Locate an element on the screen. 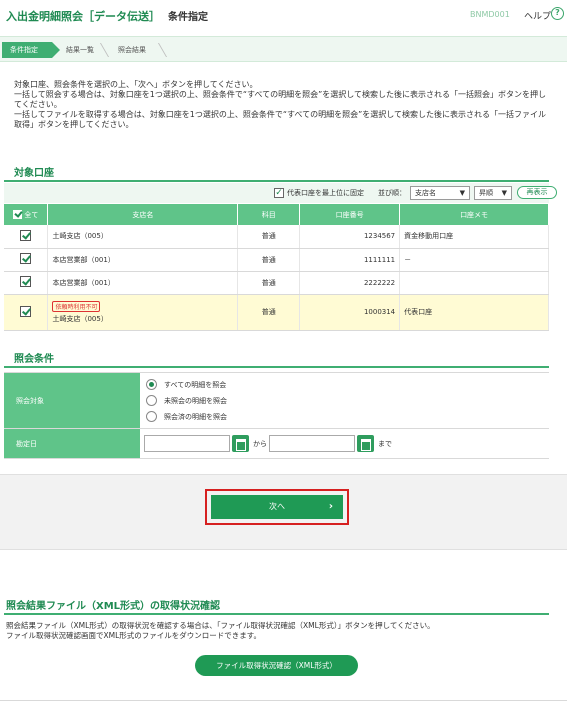  radio-viewed-details-label: 照会済の明細を照会 is located at coordinates (195, 417).